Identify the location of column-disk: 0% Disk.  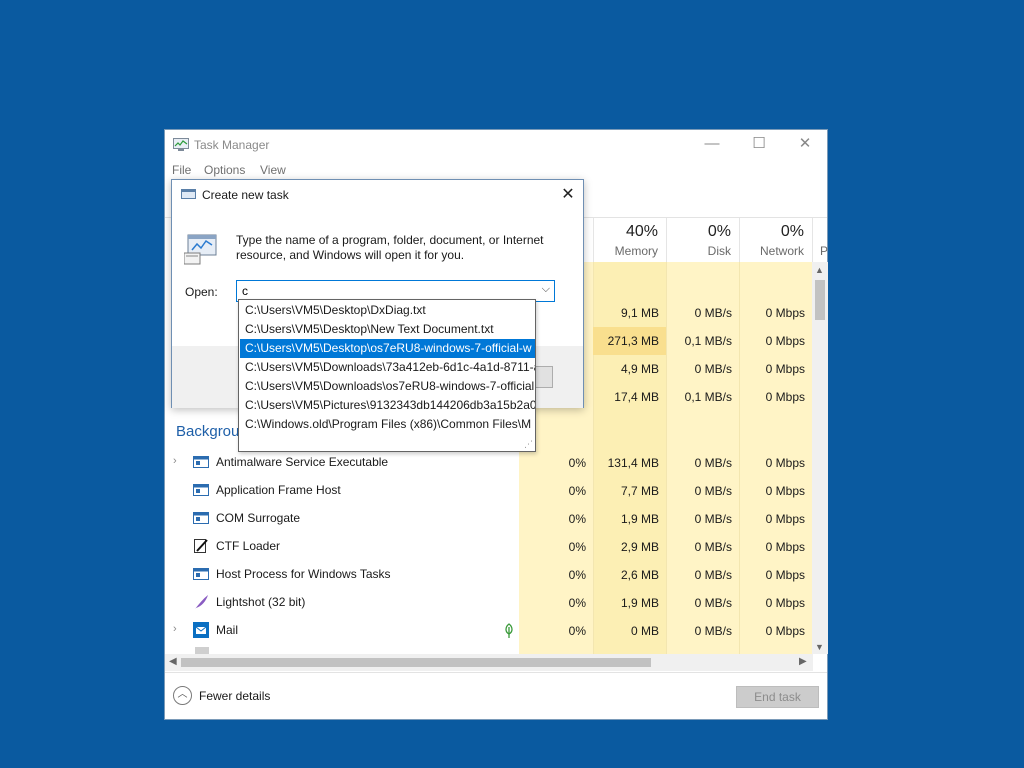
(702, 240).